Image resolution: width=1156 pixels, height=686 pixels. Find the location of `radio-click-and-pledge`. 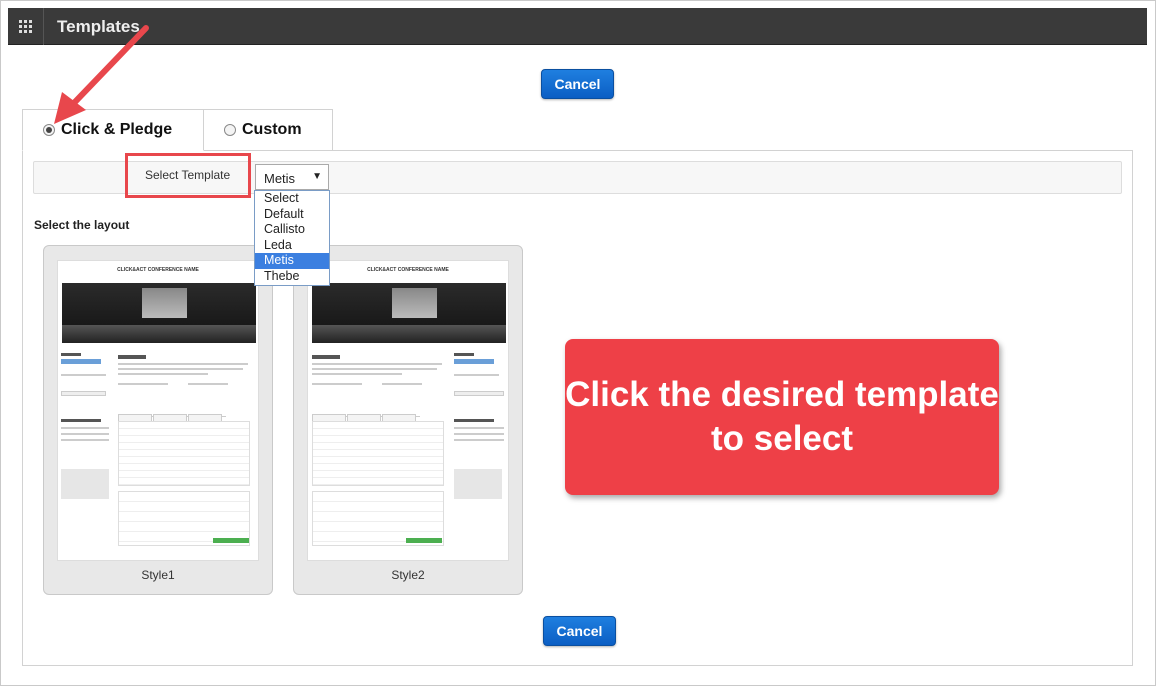

radio-click-and-pledge is located at coordinates (49, 130).